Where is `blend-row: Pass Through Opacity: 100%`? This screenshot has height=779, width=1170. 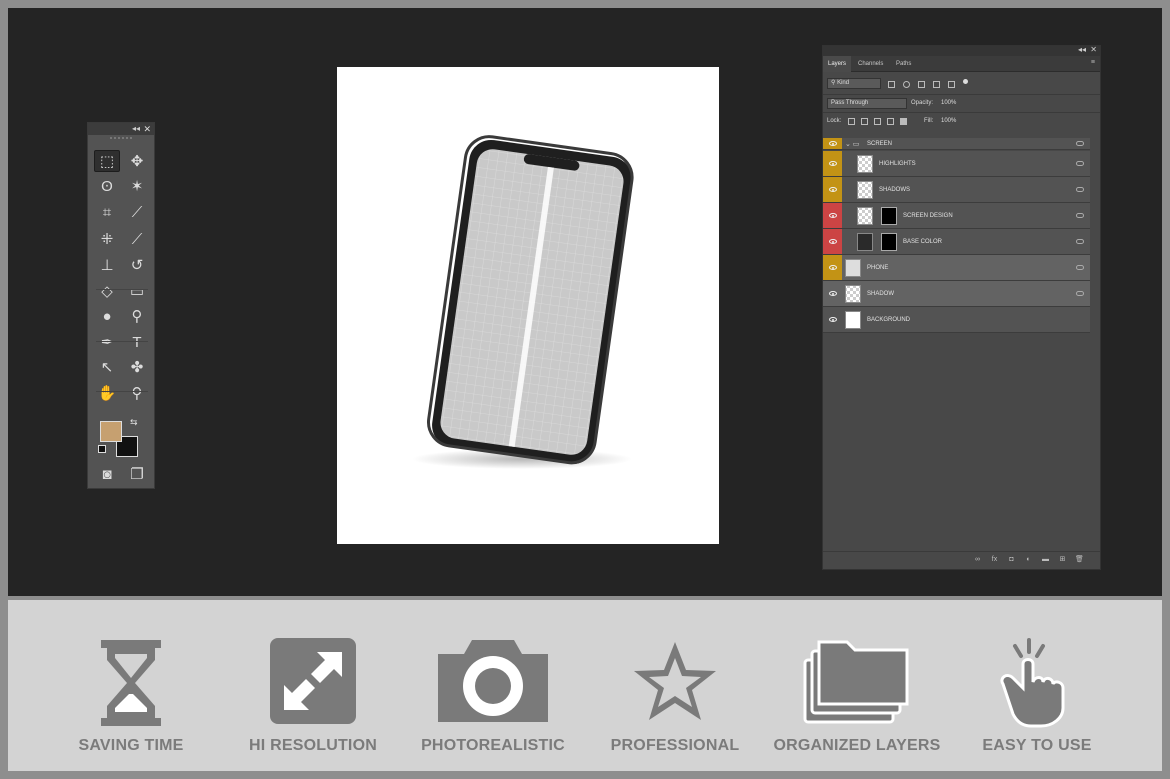 blend-row: Pass Through Opacity: 100% is located at coordinates (961, 102).